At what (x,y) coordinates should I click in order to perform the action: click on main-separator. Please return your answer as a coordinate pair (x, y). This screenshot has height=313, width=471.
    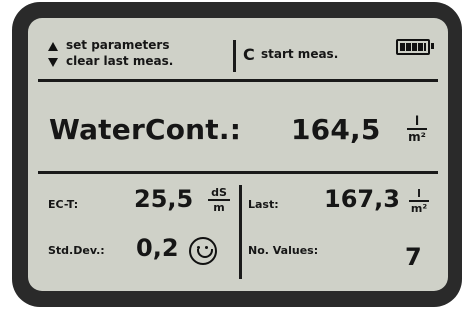
    Looking at the image, I should click on (238, 172).